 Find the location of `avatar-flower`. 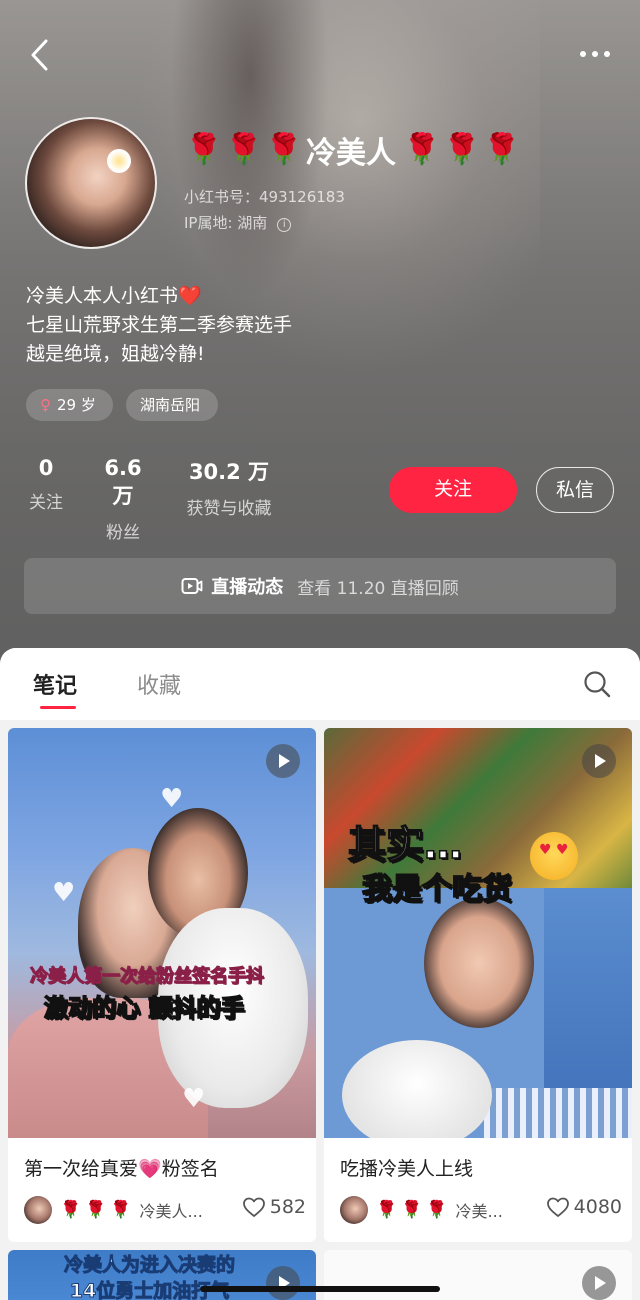

avatar-flower is located at coordinates (119, 161).